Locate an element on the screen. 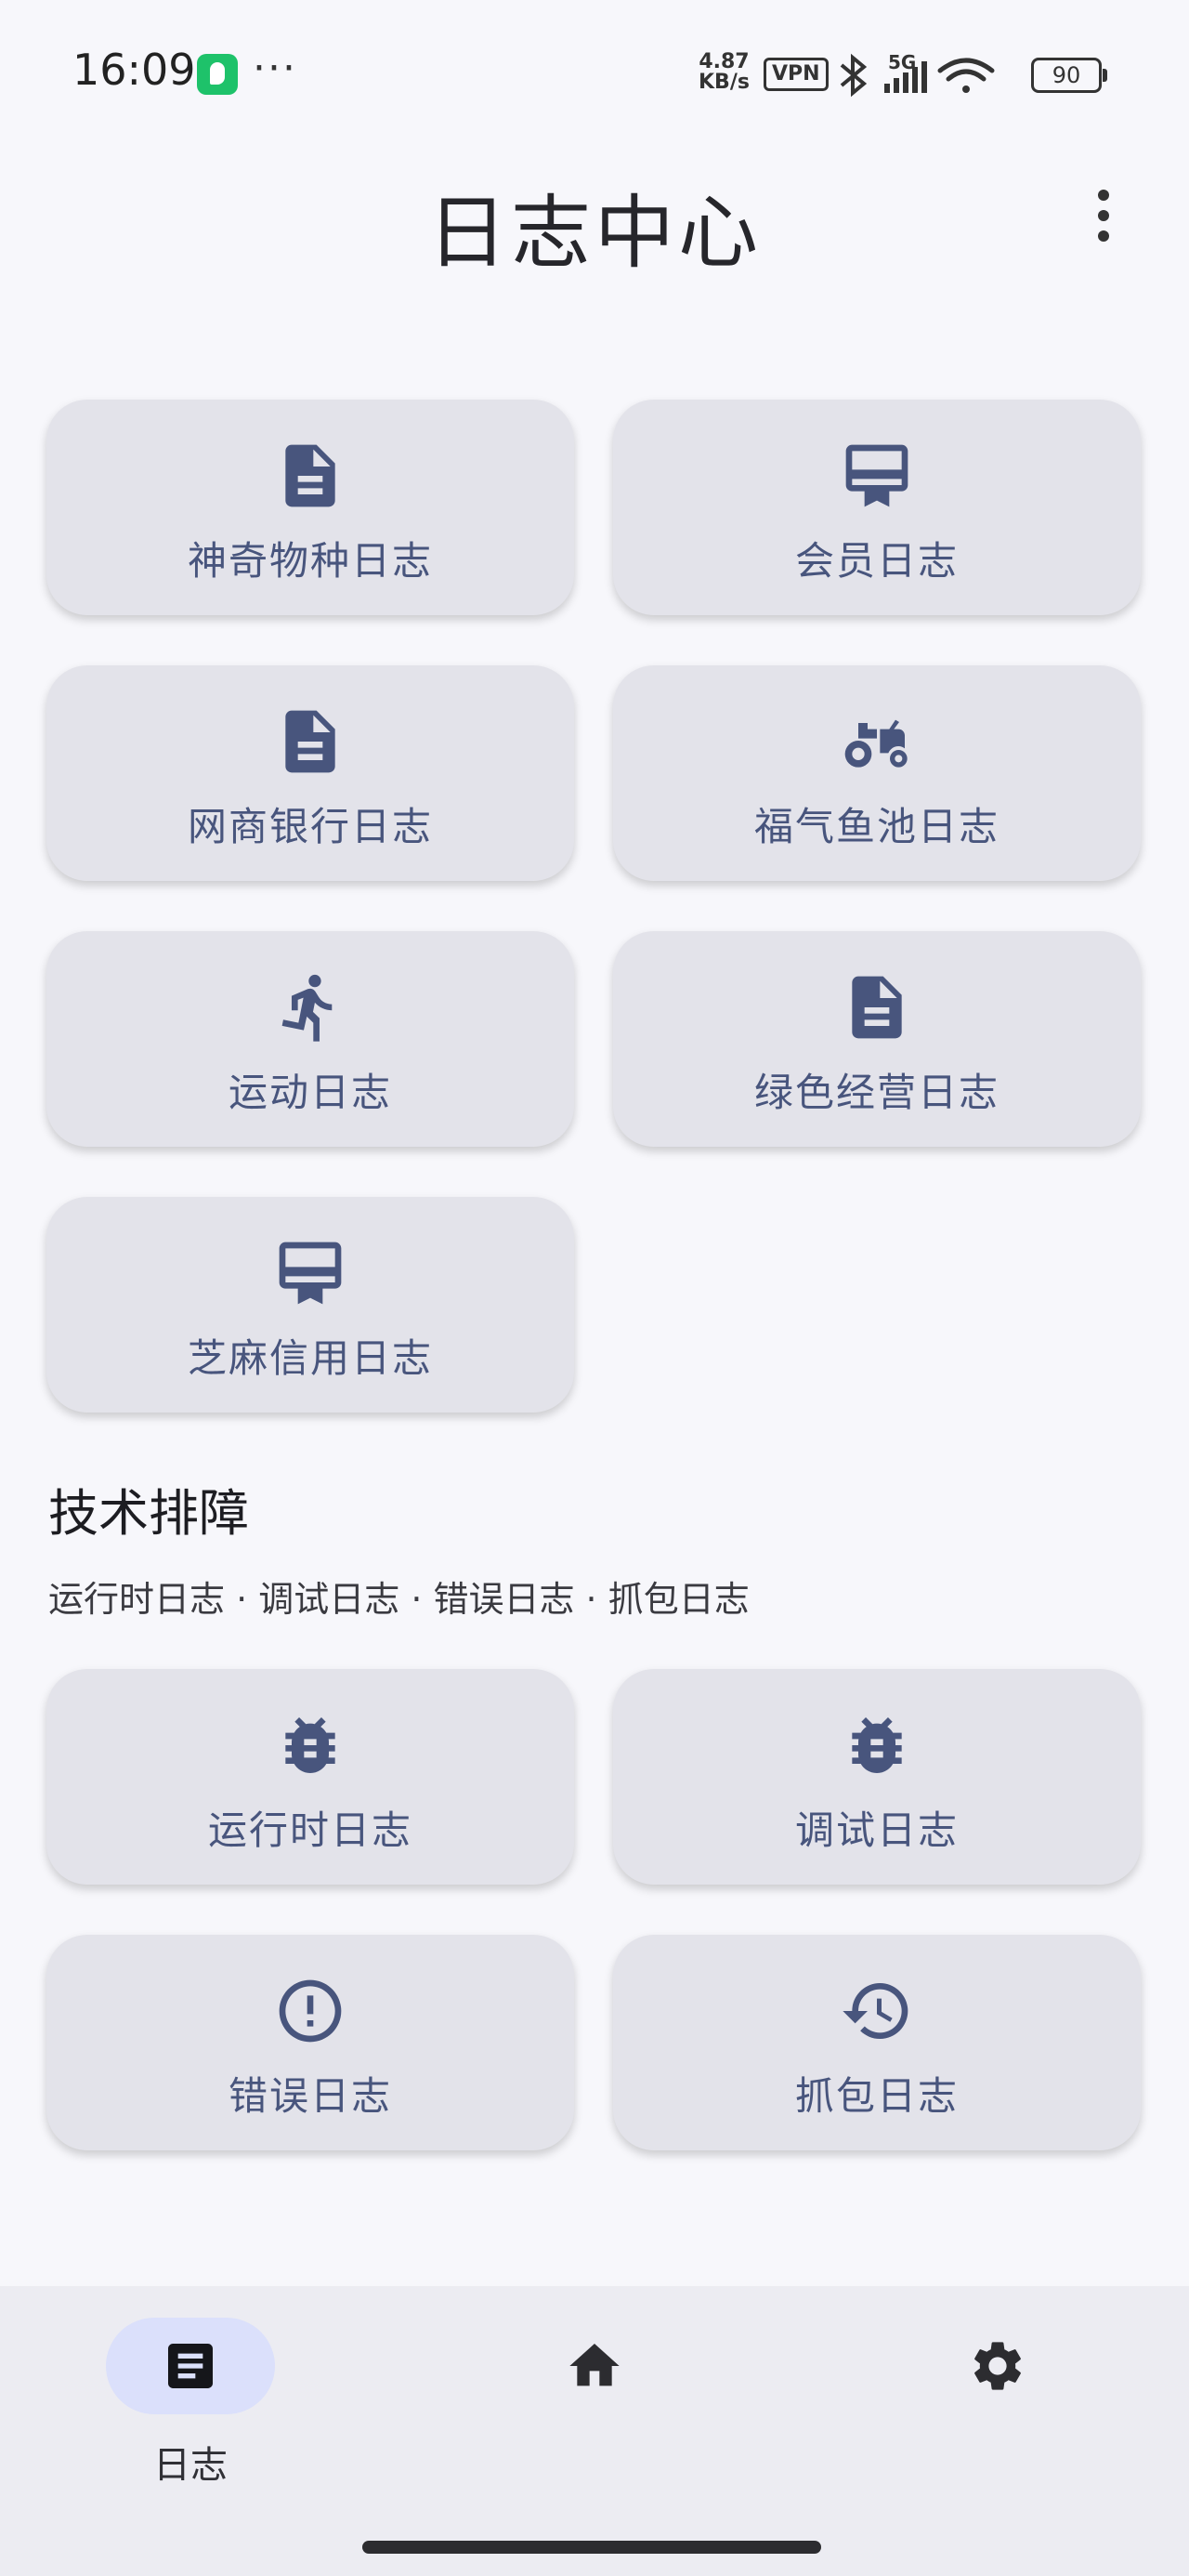 The image size is (1189, 2576). nav-label-logs: 日志 is located at coordinates (190, 2465).